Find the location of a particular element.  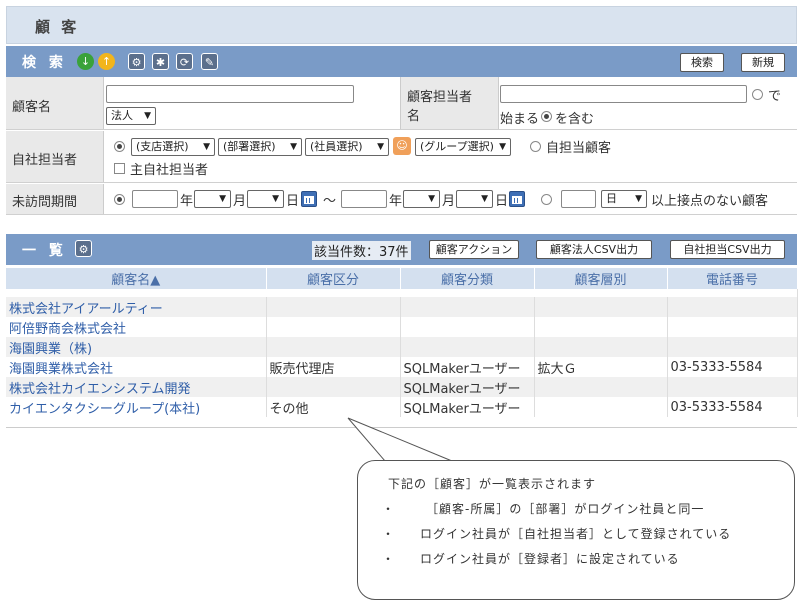

callout-line-4: ログイン社員が［登録者］に設定されている is located at coordinates (550, 559).